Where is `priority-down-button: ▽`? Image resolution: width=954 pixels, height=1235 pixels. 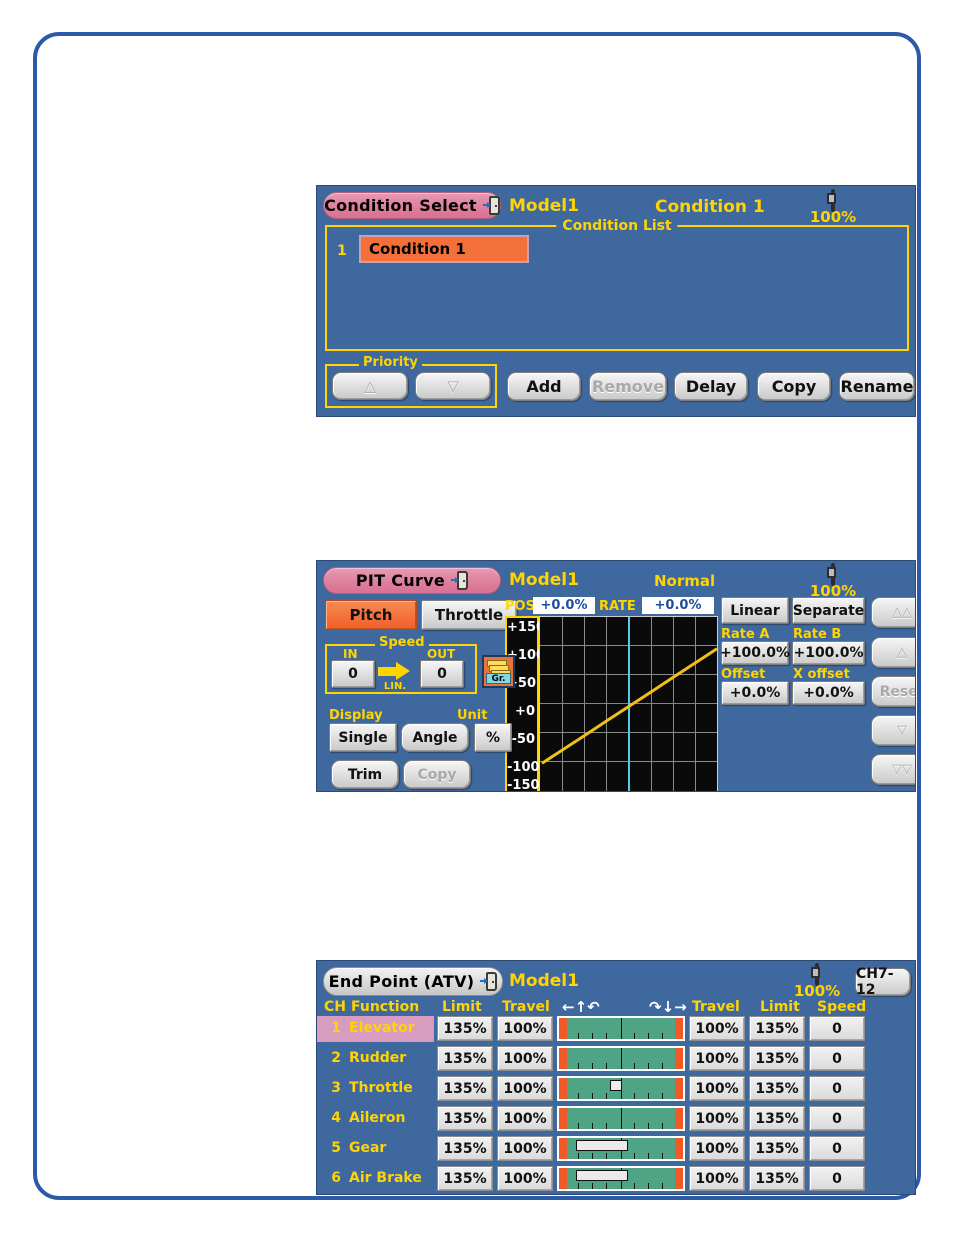
priority-down-button: ▽ is located at coordinates (453, 386).